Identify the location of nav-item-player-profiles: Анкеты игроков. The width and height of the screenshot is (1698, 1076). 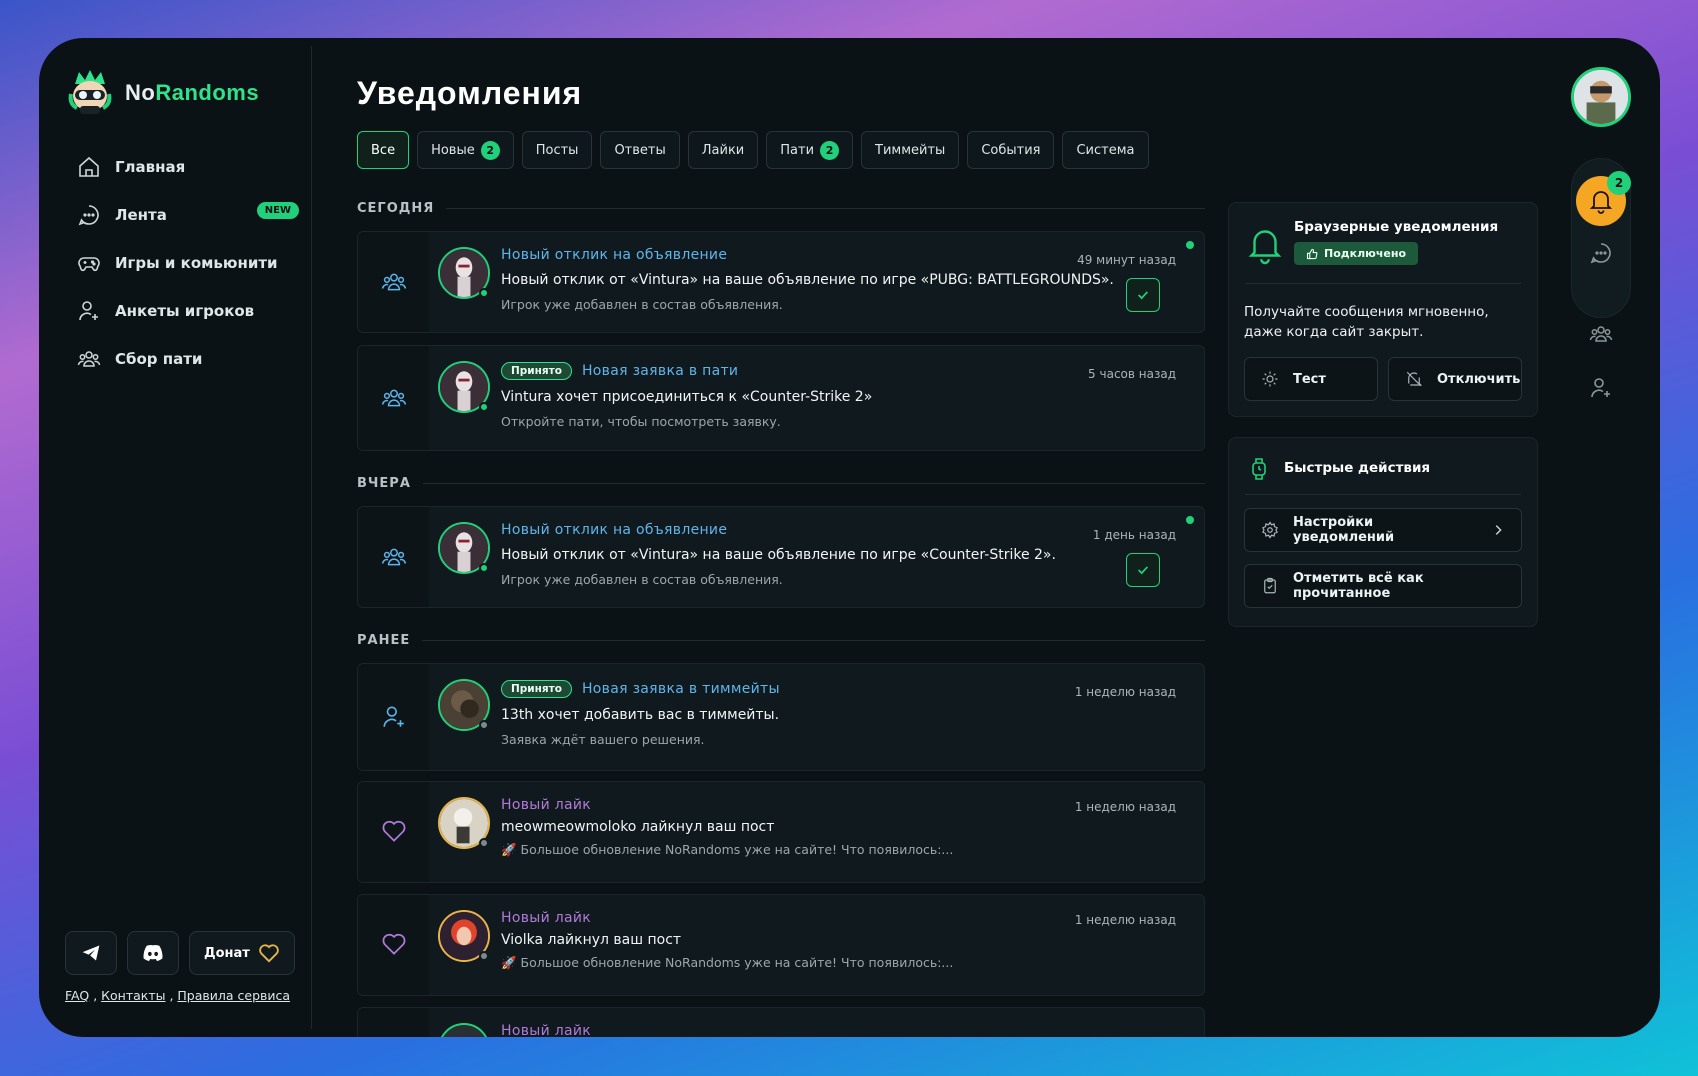
(188, 311).